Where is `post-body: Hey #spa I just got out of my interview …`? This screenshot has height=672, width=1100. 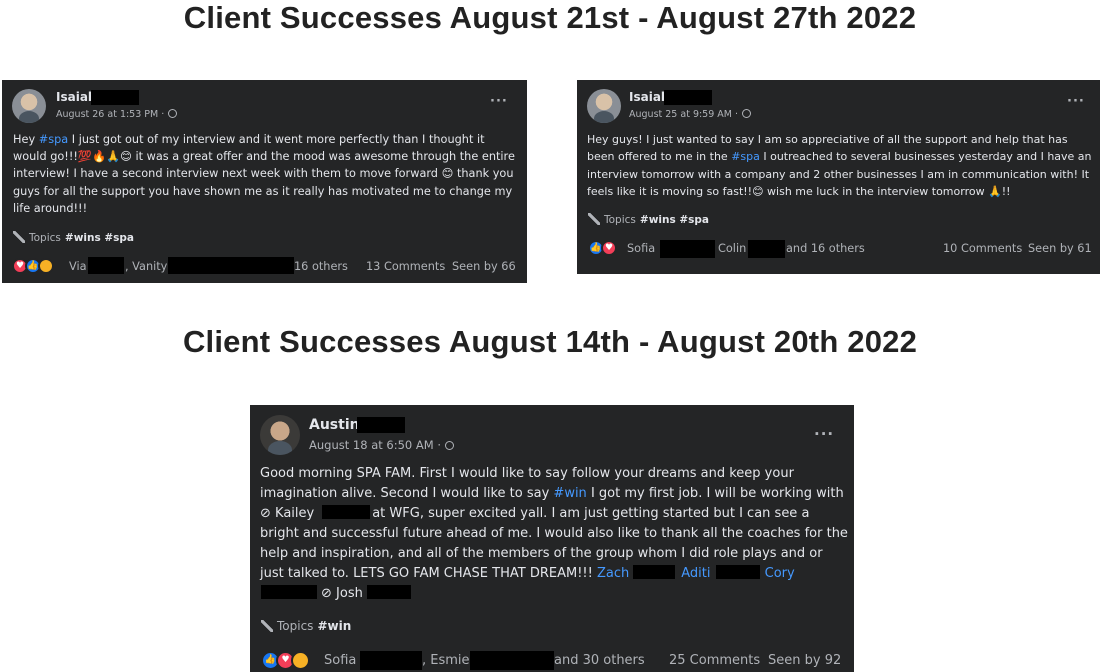 post-body: Hey #spa I just got out of my interview … is located at coordinates (264, 174).